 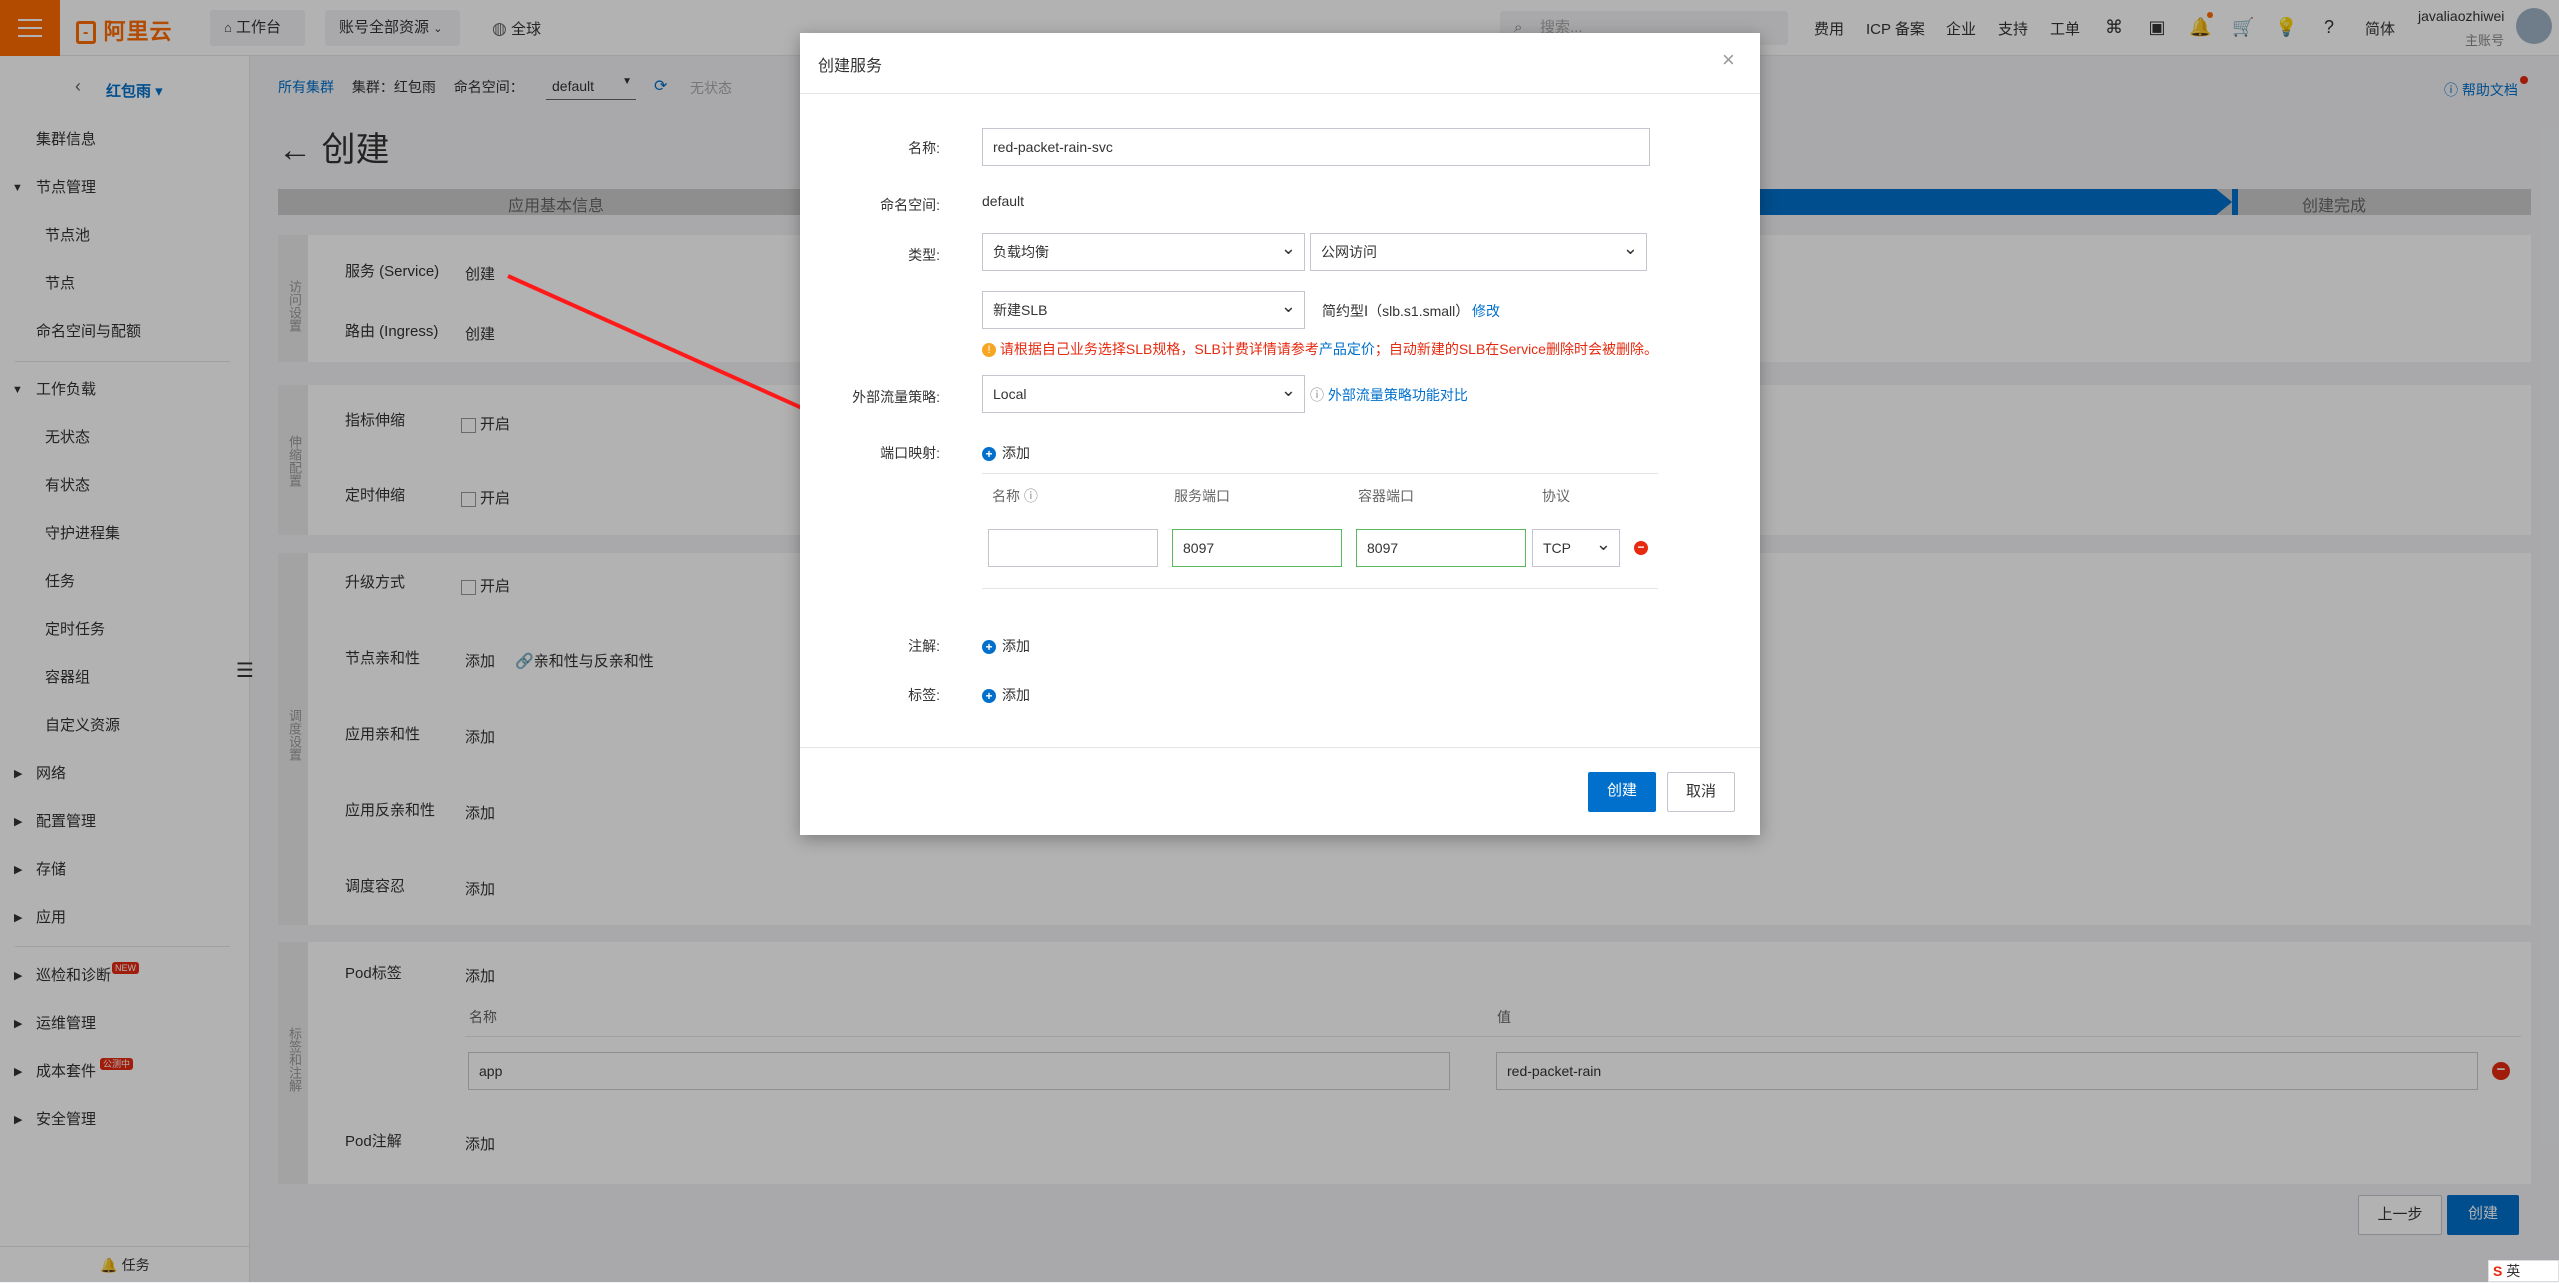 What do you see at coordinates (1441, 548) in the screenshot?
I see `container-port-input: 8097` at bounding box center [1441, 548].